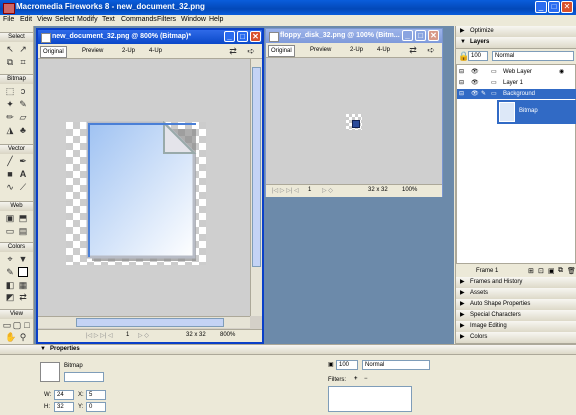  What do you see at coordinates (516, 72) in the screenshot?
I see `layer-row-web-layer: ⊟ 👁 ▭ Web Layer ◉` at bounding box center [516, 72].